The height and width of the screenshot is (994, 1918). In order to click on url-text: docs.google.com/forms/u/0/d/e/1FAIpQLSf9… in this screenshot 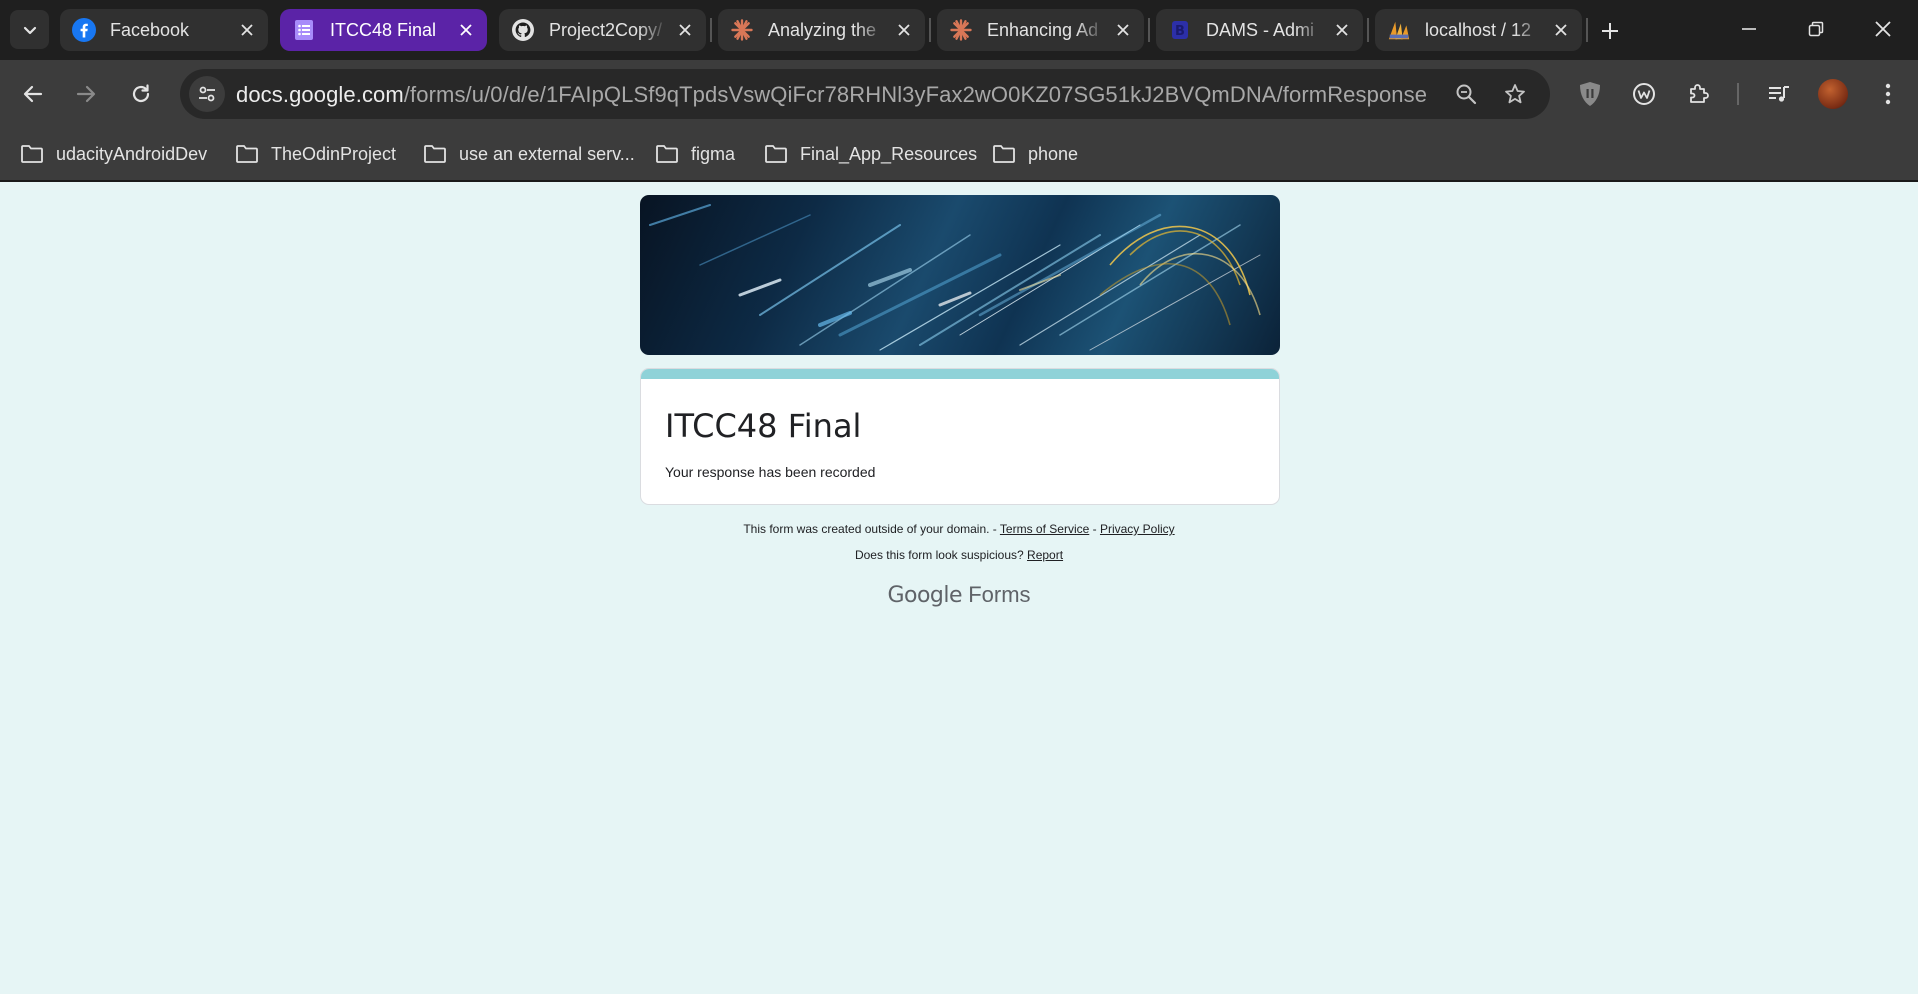, I will do `click(831, 95)`.